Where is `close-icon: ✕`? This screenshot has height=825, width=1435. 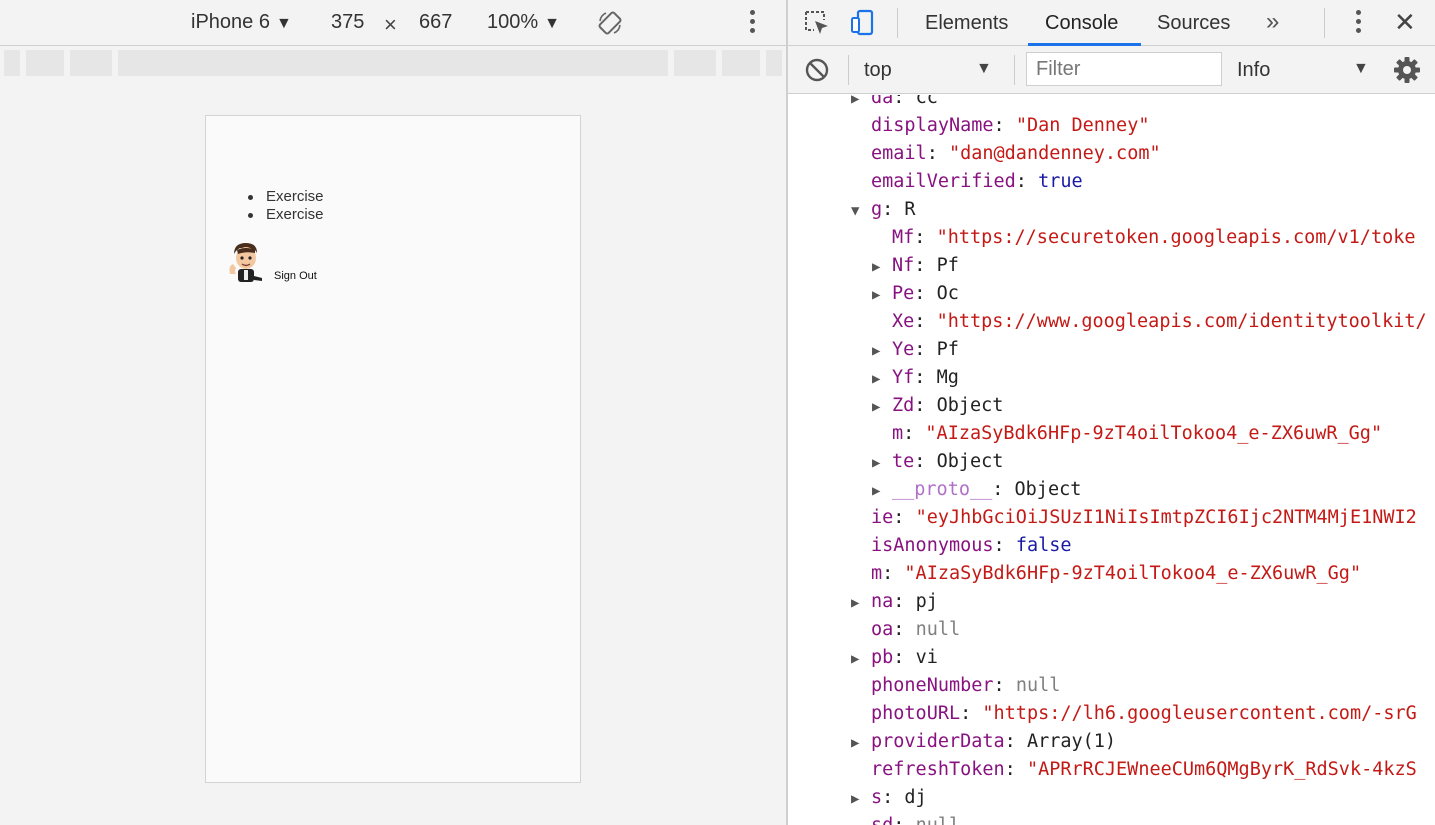
close-icon: ✕ is located at coordinates (1405, 23).